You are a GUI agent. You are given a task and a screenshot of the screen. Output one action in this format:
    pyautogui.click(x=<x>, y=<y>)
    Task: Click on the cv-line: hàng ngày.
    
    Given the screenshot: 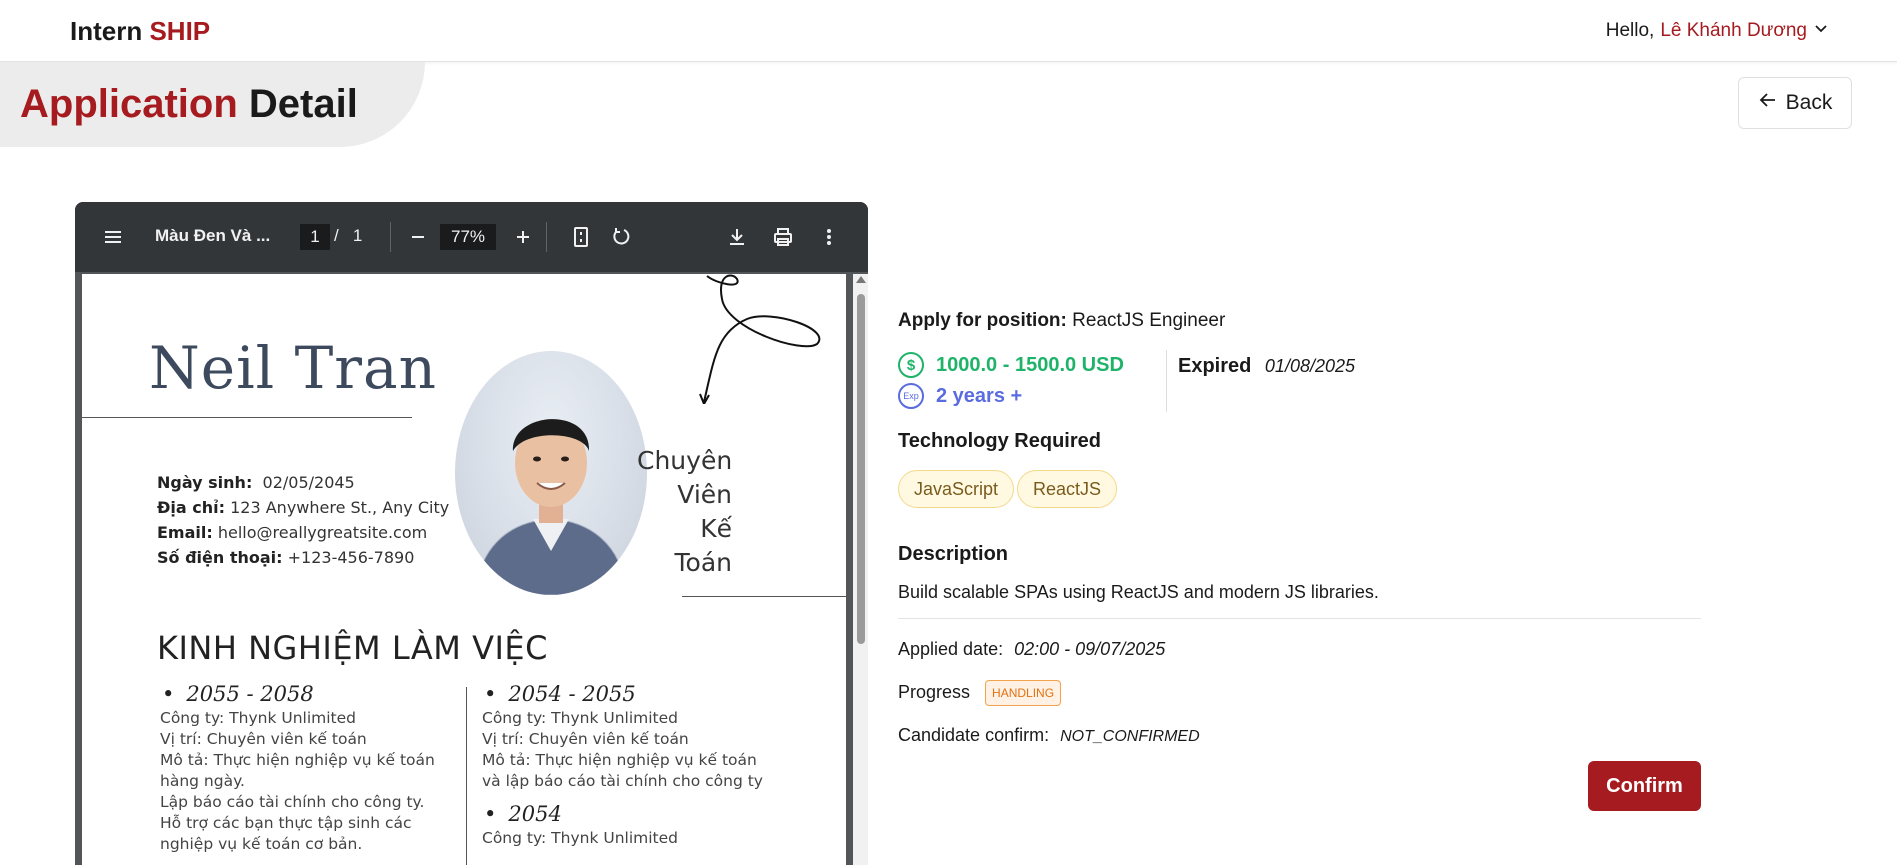 What is the action you would take?
    pyautogui.click(x=202, y=781)
    